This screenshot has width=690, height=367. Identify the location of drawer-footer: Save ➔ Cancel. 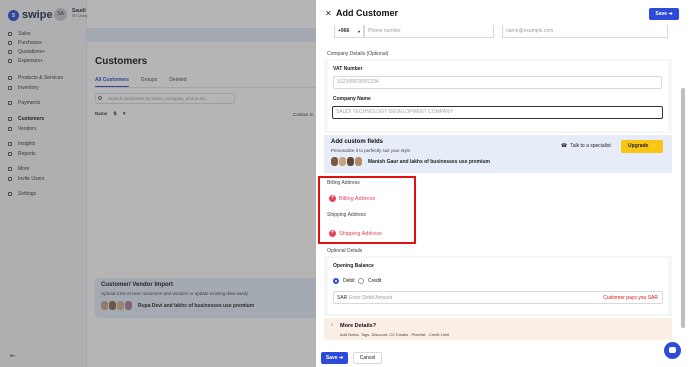
(503, 356).